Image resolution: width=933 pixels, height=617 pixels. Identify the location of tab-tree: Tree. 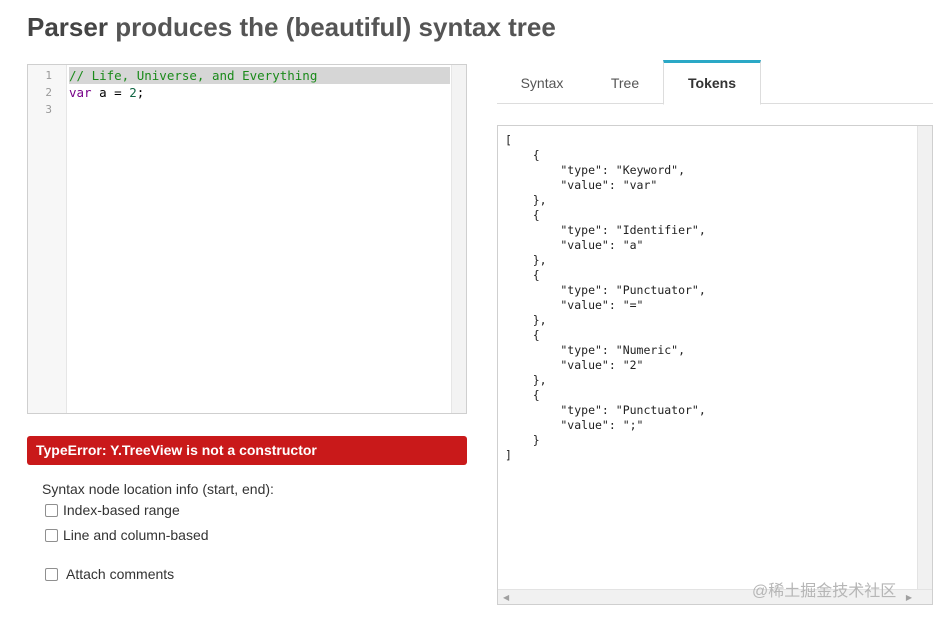
(625, 82).